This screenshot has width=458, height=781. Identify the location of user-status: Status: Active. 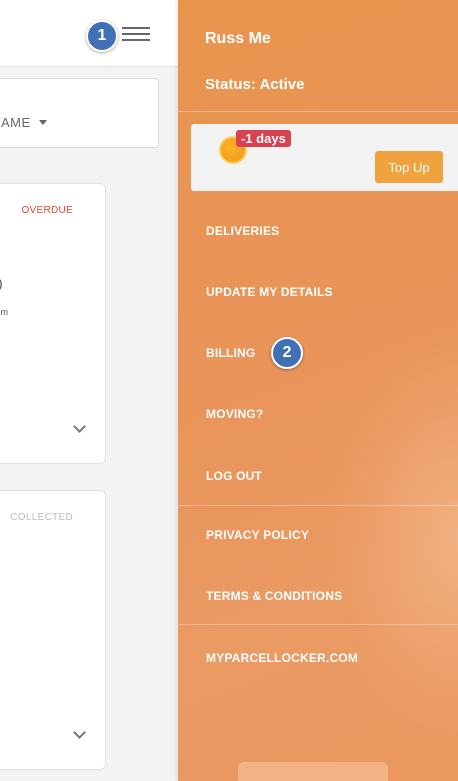
(255, 84).